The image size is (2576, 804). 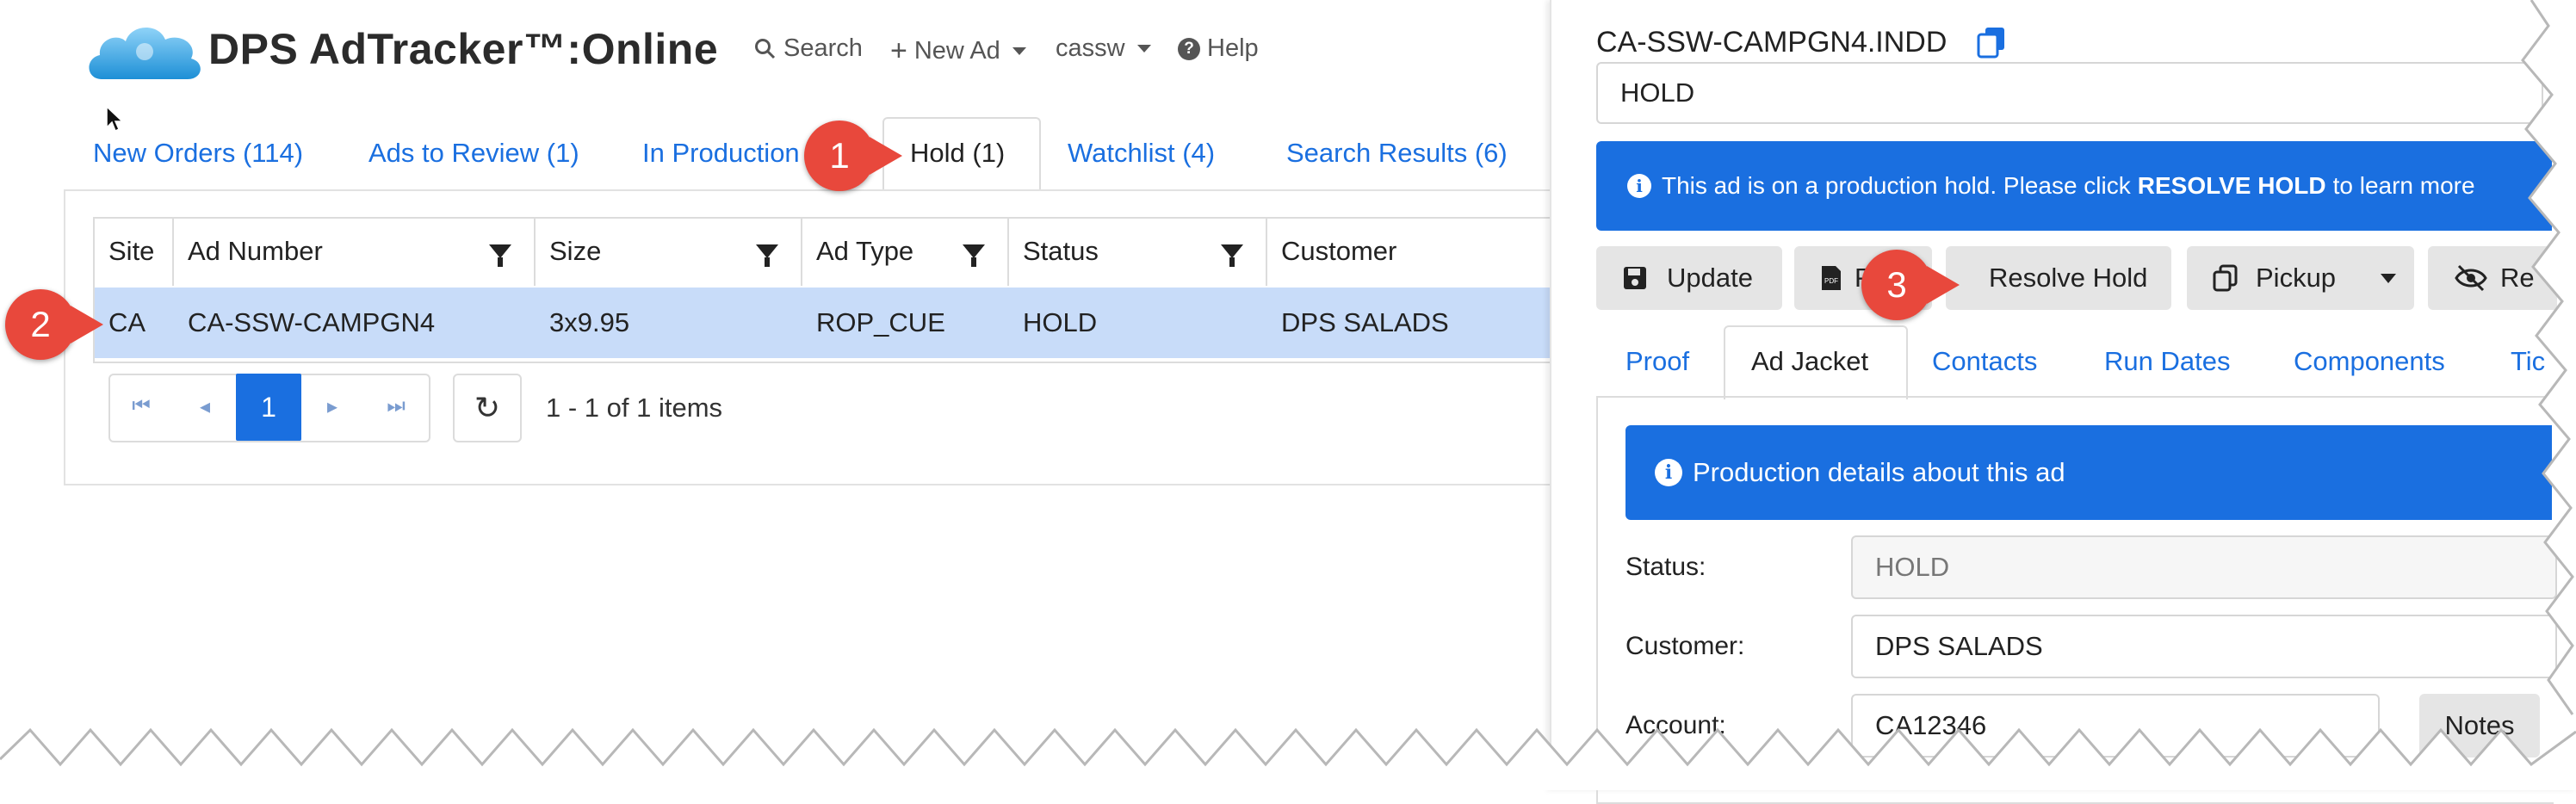 What do you see at coordinates (2116, 726) in the screenshot?
I see `account-input: CA12346` at bounding box center [2116, 726].